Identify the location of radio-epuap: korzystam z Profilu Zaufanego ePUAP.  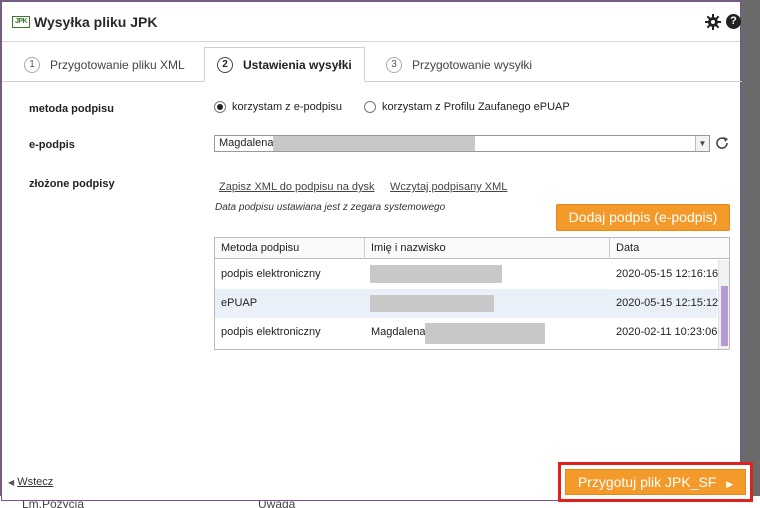
(467, 107).